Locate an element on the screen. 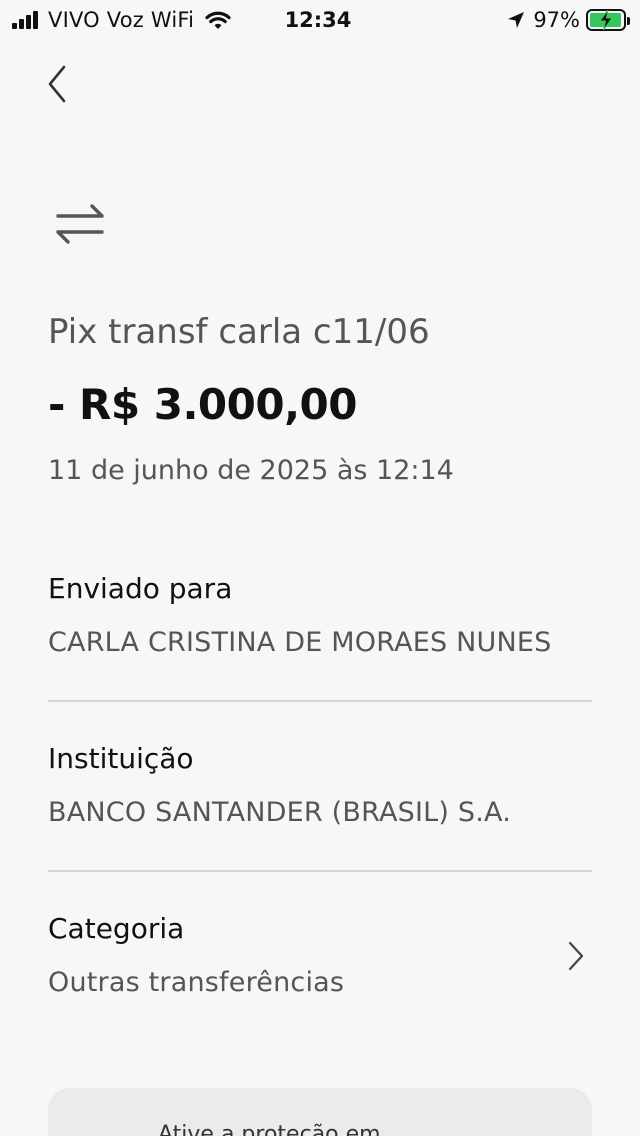 The width and height of the screenshot is (640, 1136). location-arrow-icon is located at coordinates (516, 20).